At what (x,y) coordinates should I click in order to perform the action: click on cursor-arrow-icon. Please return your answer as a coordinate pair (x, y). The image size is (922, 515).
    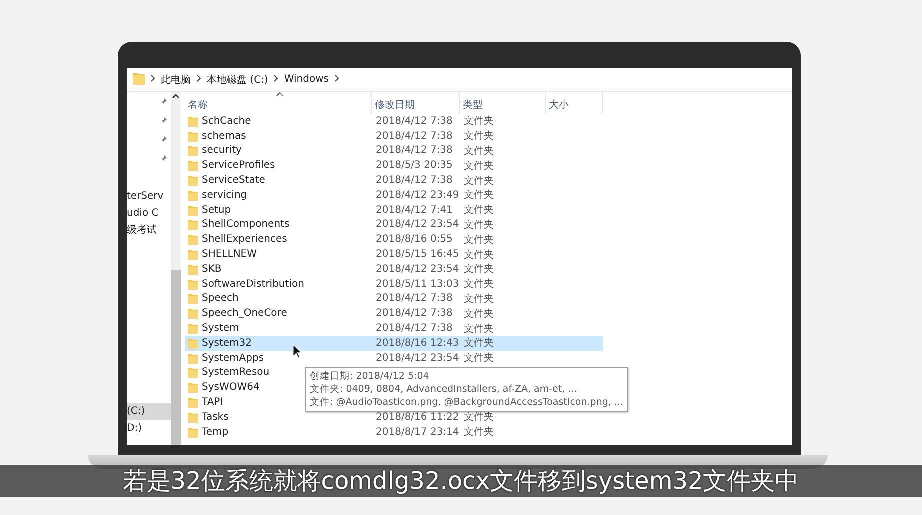
    Looking at the image, I should click on (297, 351).